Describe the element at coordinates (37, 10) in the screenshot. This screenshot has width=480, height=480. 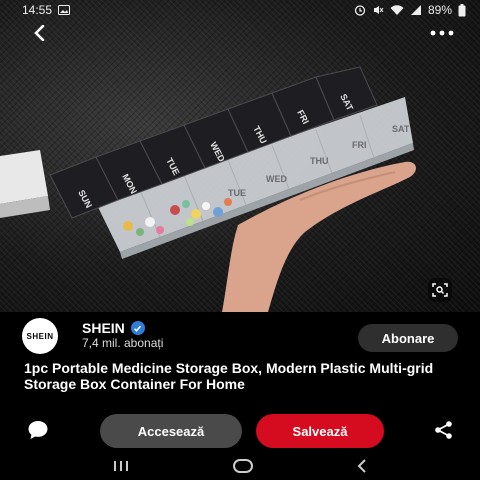
I see `clock: 14:55` at that location.